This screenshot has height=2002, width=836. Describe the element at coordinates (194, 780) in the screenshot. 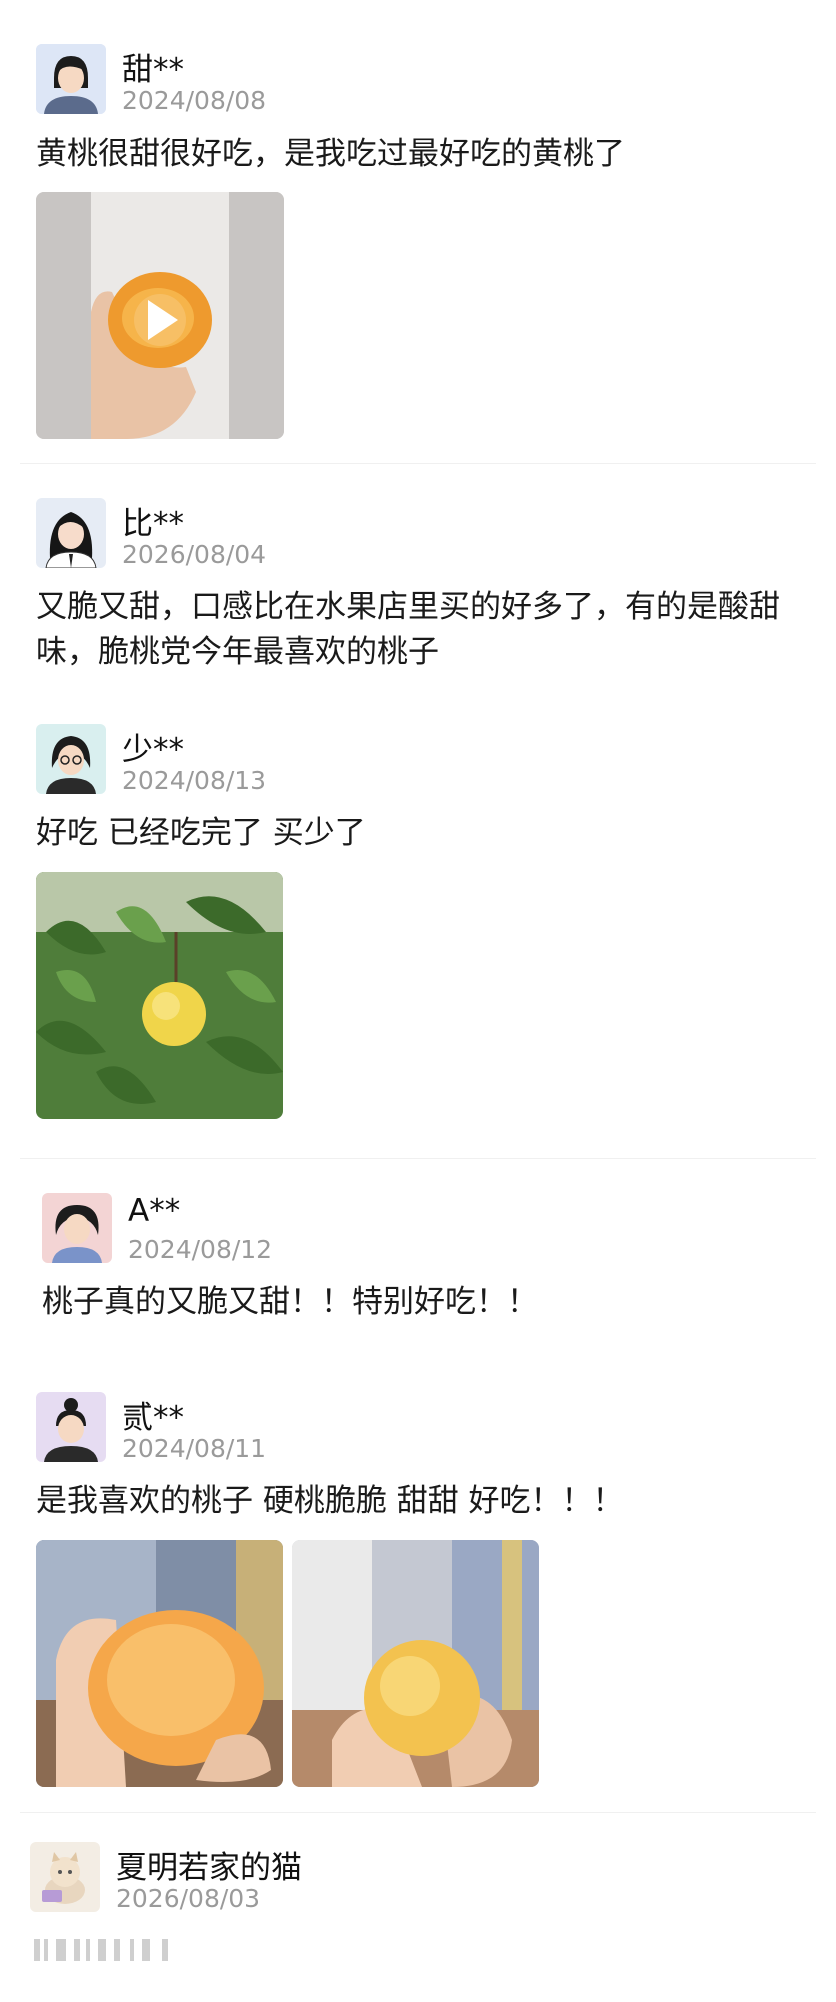

I see `review-date: 2024/08/13` at that location.